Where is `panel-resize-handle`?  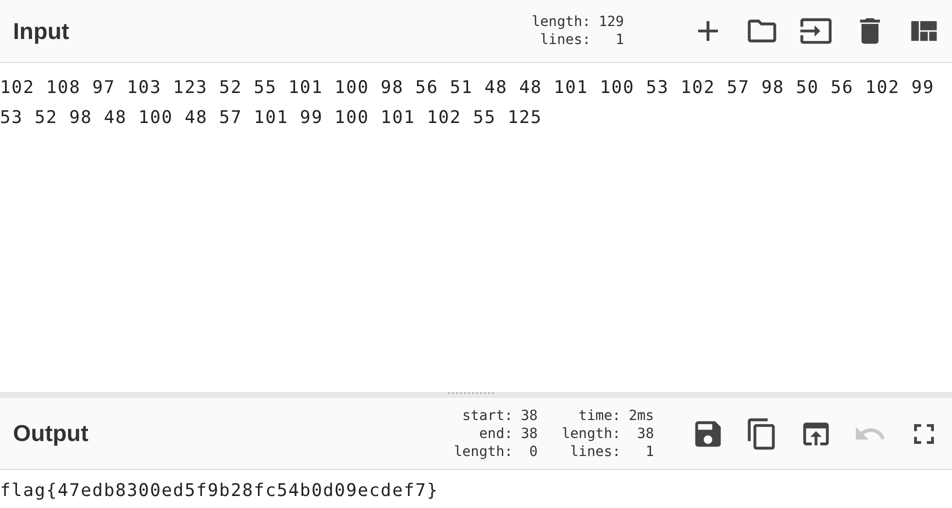 panel-resize-handle is located at coordinates (476, 395).